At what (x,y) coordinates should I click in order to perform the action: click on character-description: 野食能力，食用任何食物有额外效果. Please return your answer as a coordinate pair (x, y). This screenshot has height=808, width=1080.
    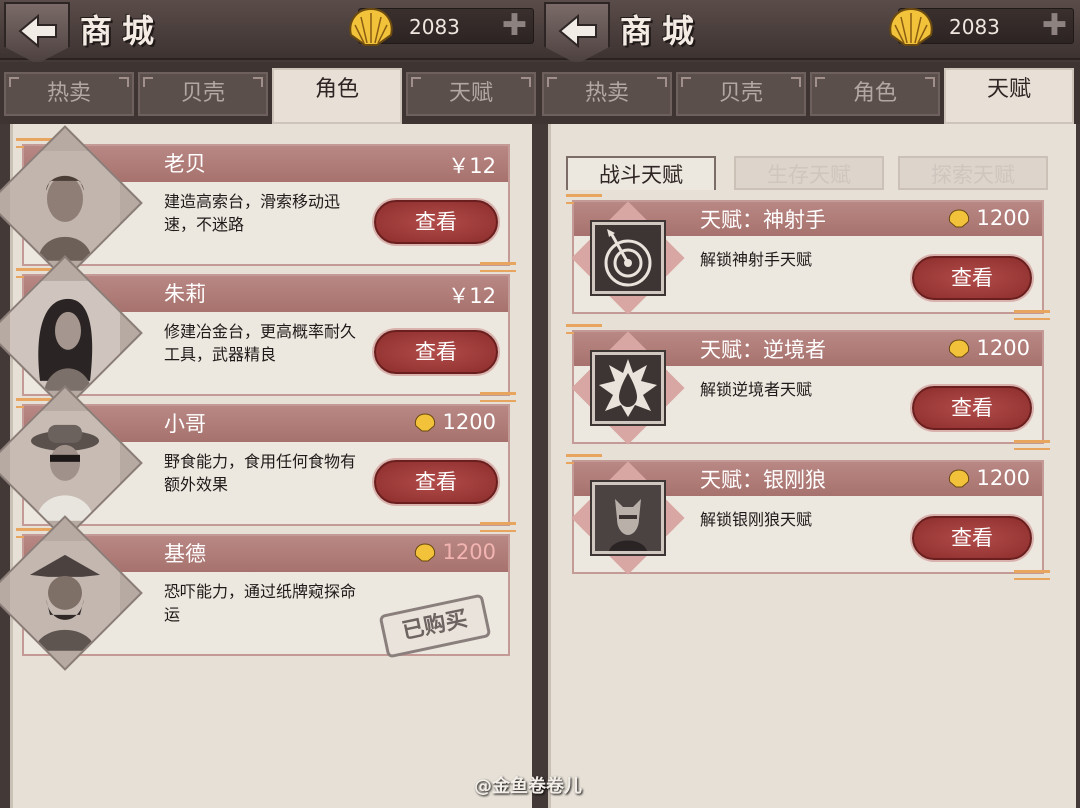
    Looking at the image, I should click on (260, 473).